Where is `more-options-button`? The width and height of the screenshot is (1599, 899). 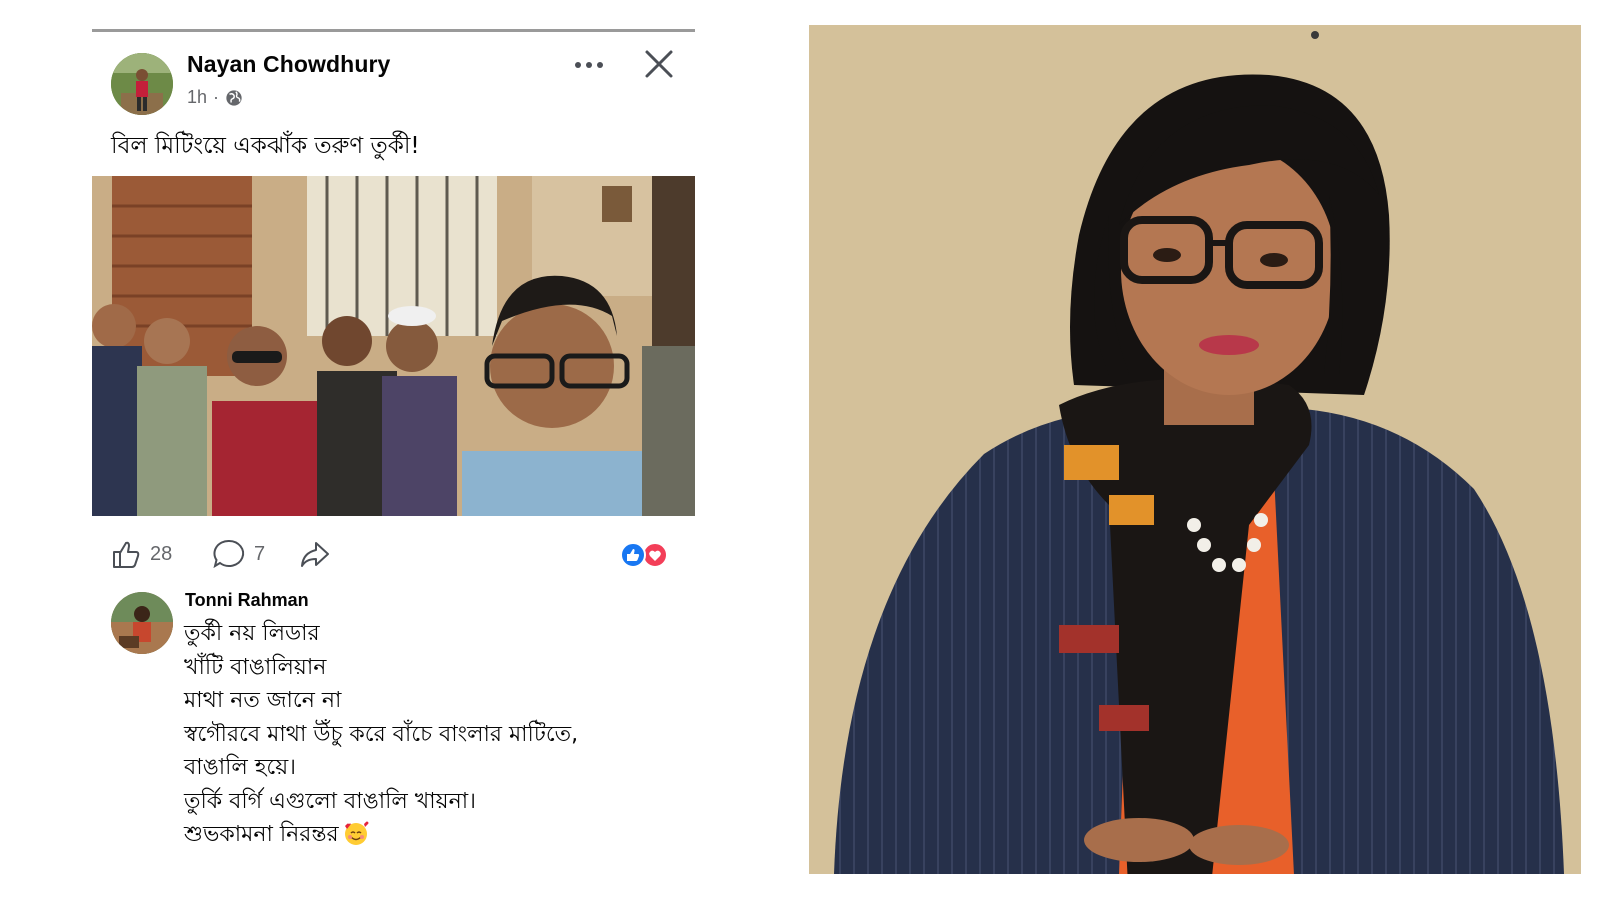
more-options-button is located at coordinates (592, 65).